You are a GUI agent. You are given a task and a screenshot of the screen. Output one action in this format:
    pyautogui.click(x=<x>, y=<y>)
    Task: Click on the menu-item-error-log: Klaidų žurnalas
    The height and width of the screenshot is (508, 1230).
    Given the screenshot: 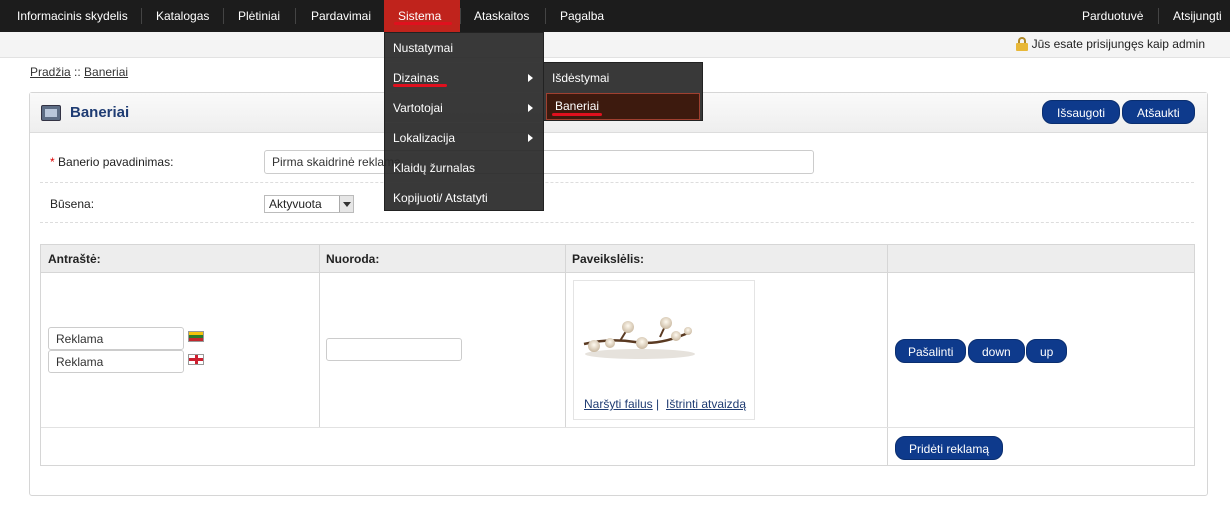 What is the action you would take?
    pyautogui.click(x=464, y=168)
    